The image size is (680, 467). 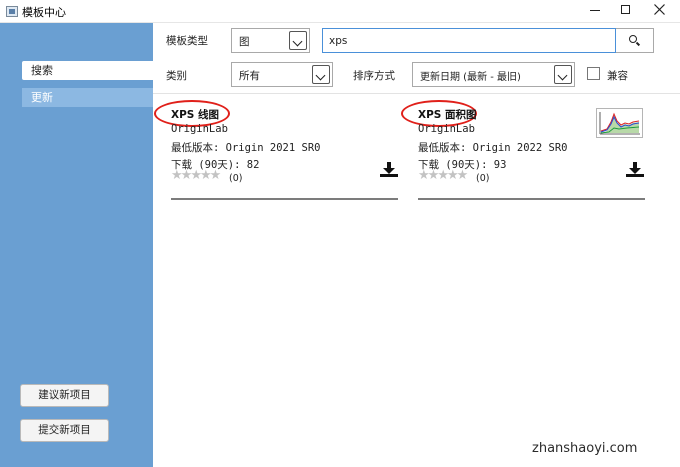 I want to click on close-button, so click(x=659, y=11).